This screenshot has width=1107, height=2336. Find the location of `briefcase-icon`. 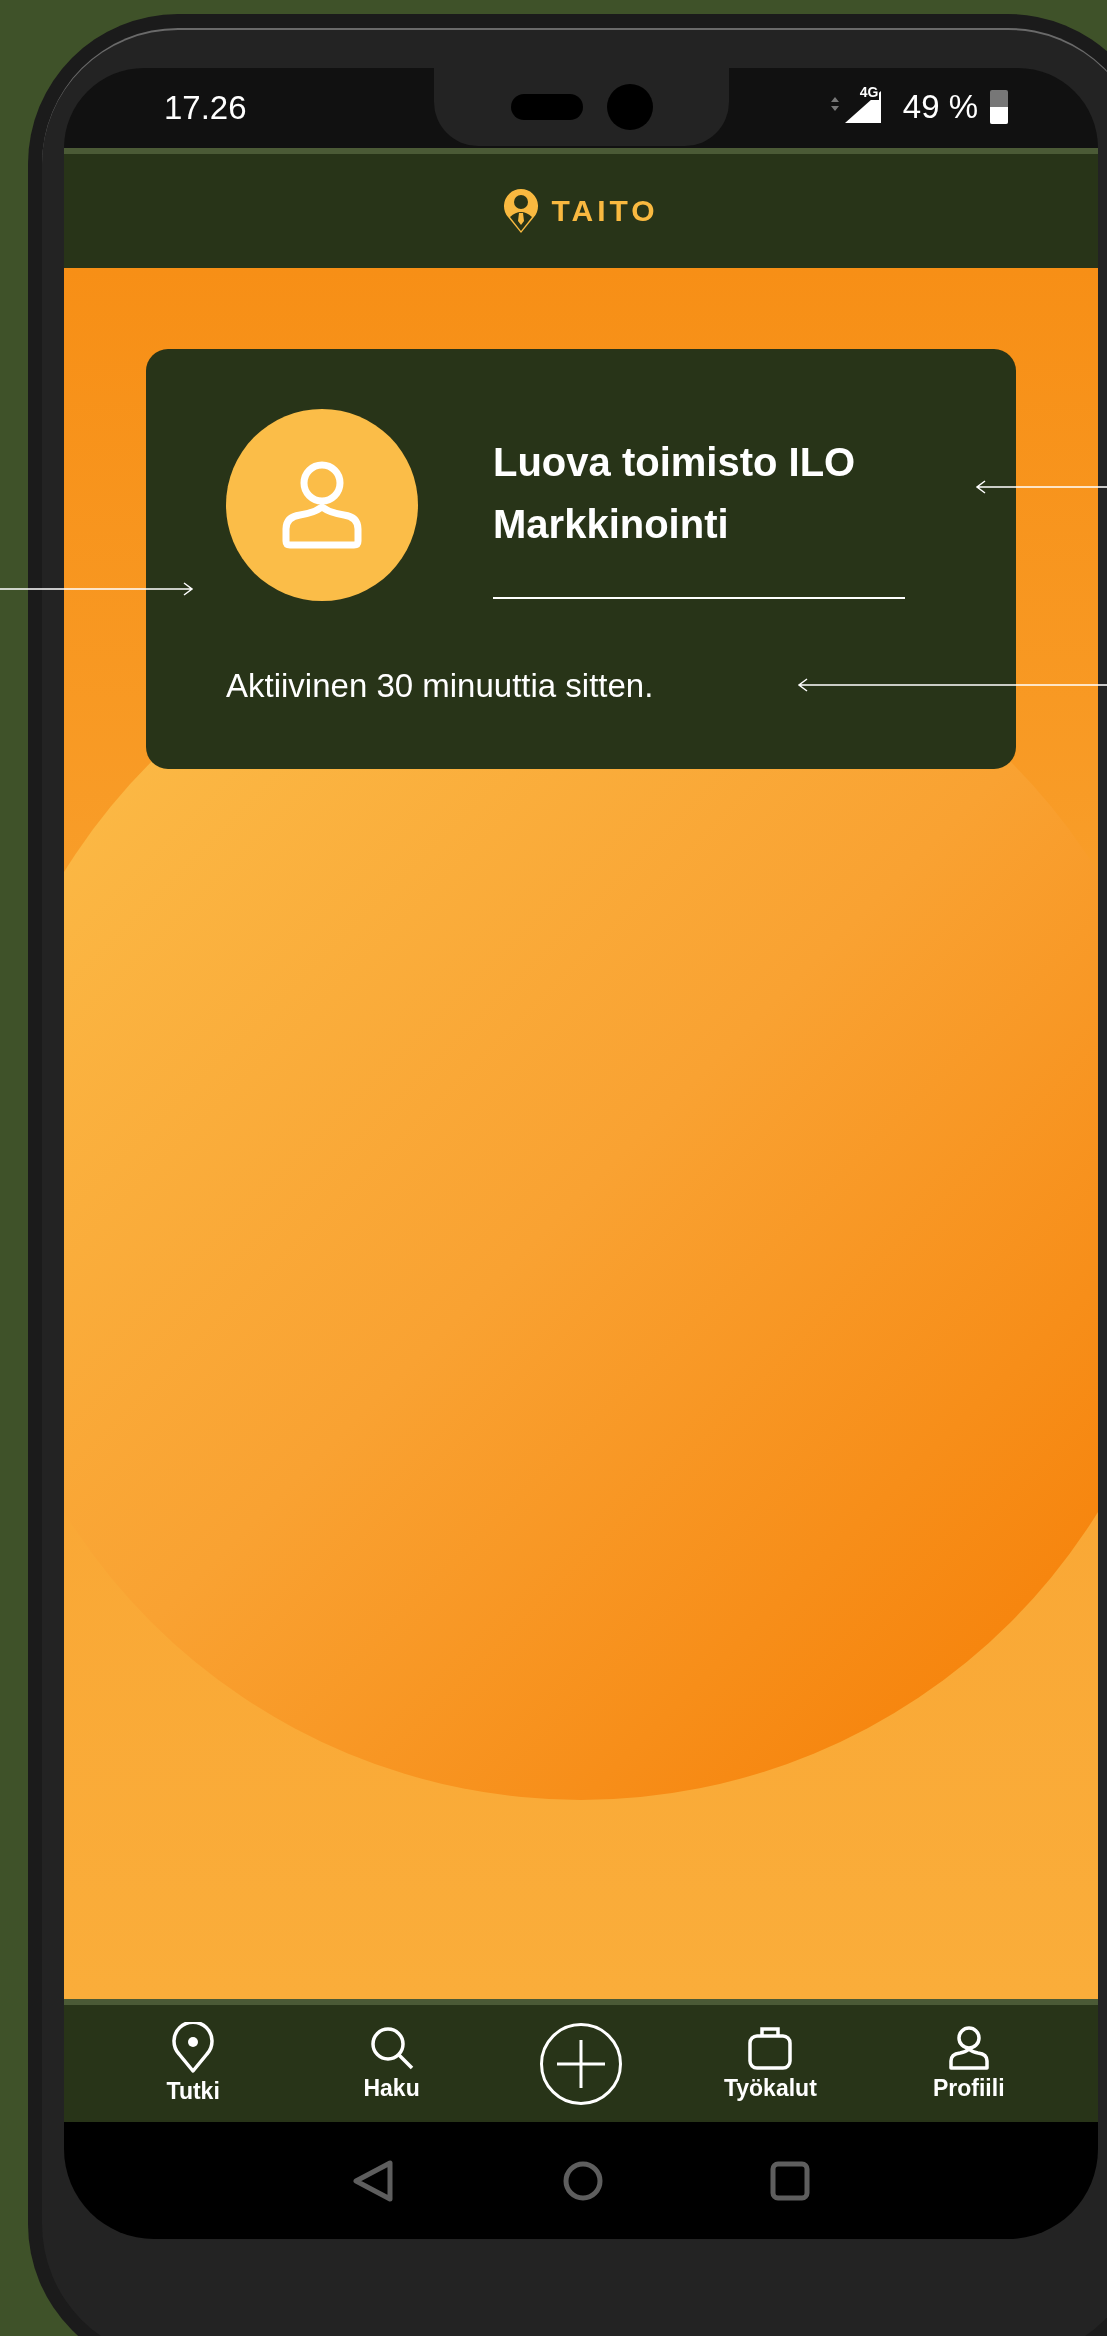

briefcase-icon is located at coordinates (770, 2048).